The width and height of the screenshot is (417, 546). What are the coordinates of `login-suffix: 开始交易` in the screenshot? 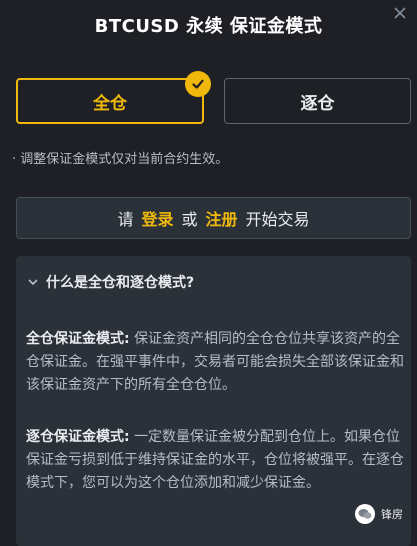 It's located at (277, 219).